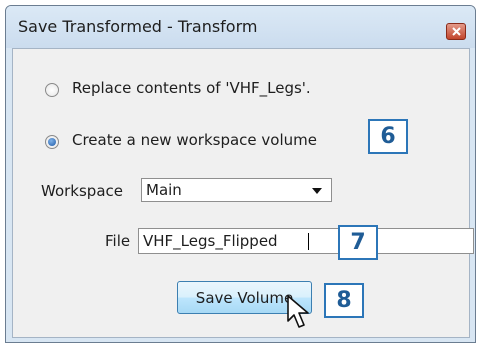  Describe the element at coordinates (138, 26) in the screenshot. I see `dialog-title: Save Transformed - Transform` at that location.